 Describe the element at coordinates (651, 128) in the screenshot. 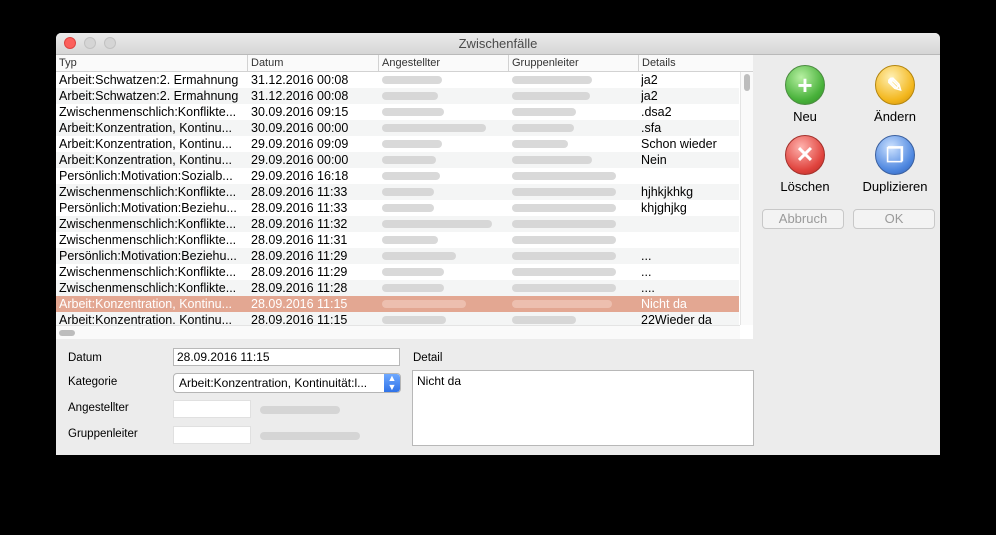

I see `cell-details: .sfa` at that location.